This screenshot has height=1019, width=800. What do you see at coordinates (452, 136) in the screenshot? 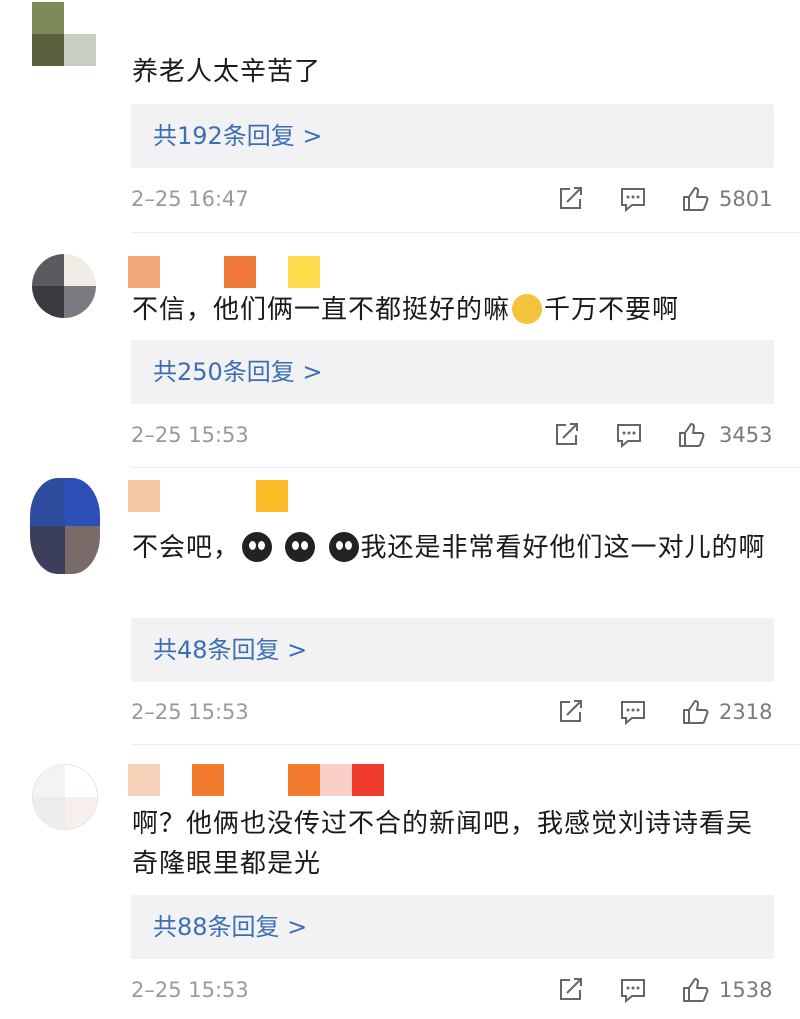
I see `reply-count-button: 共192条回复 >` at bounding box center [452, 136].